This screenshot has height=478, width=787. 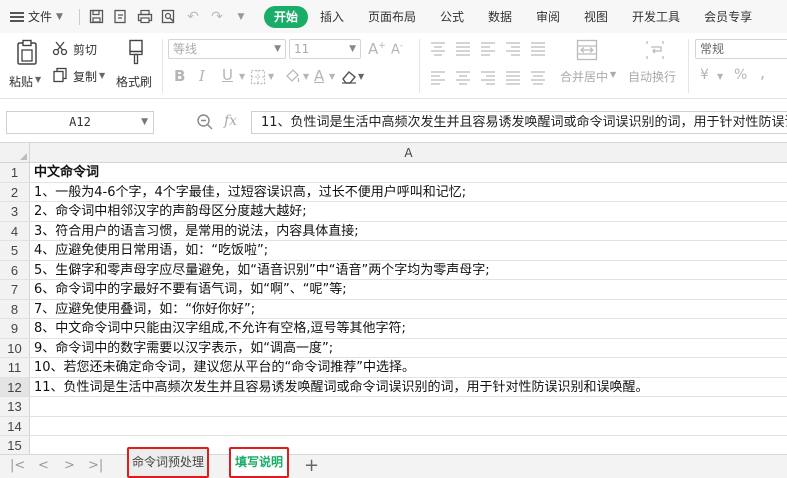 What do you see at coordinates (15, 172) in the screenshot?
I see `row-header: 1` at bounding box center [15, 172].